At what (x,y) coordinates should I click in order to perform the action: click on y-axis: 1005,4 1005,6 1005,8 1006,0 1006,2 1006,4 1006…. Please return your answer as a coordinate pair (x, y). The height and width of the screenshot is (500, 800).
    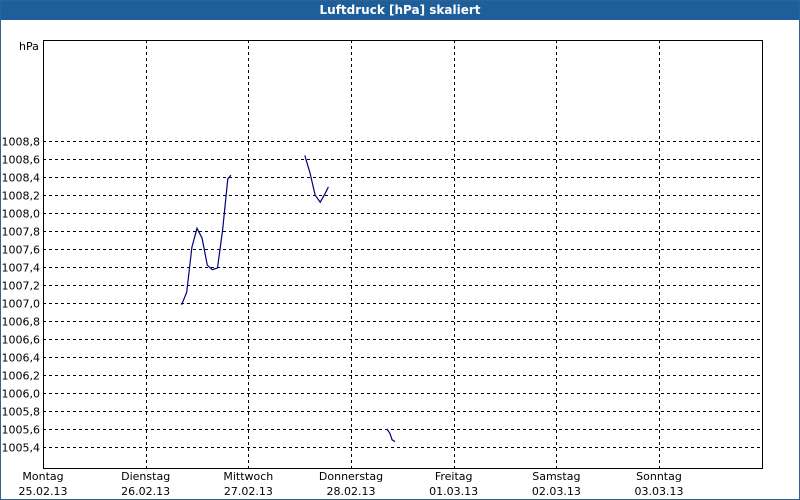
    Looking at the image, I should click on (21, 295).